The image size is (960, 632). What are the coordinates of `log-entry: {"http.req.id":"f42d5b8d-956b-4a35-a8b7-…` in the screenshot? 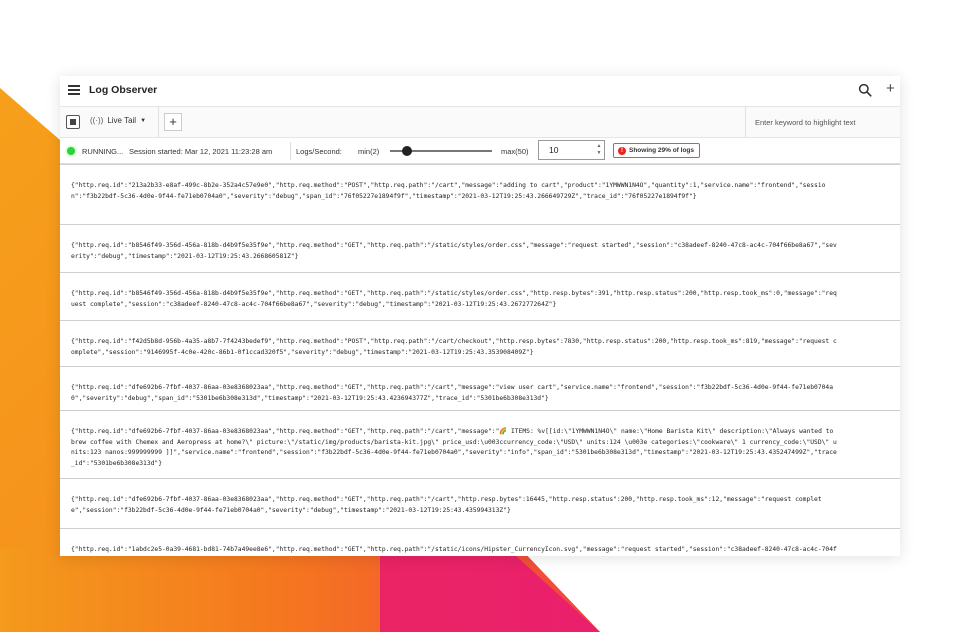 It's located at (480, 343).